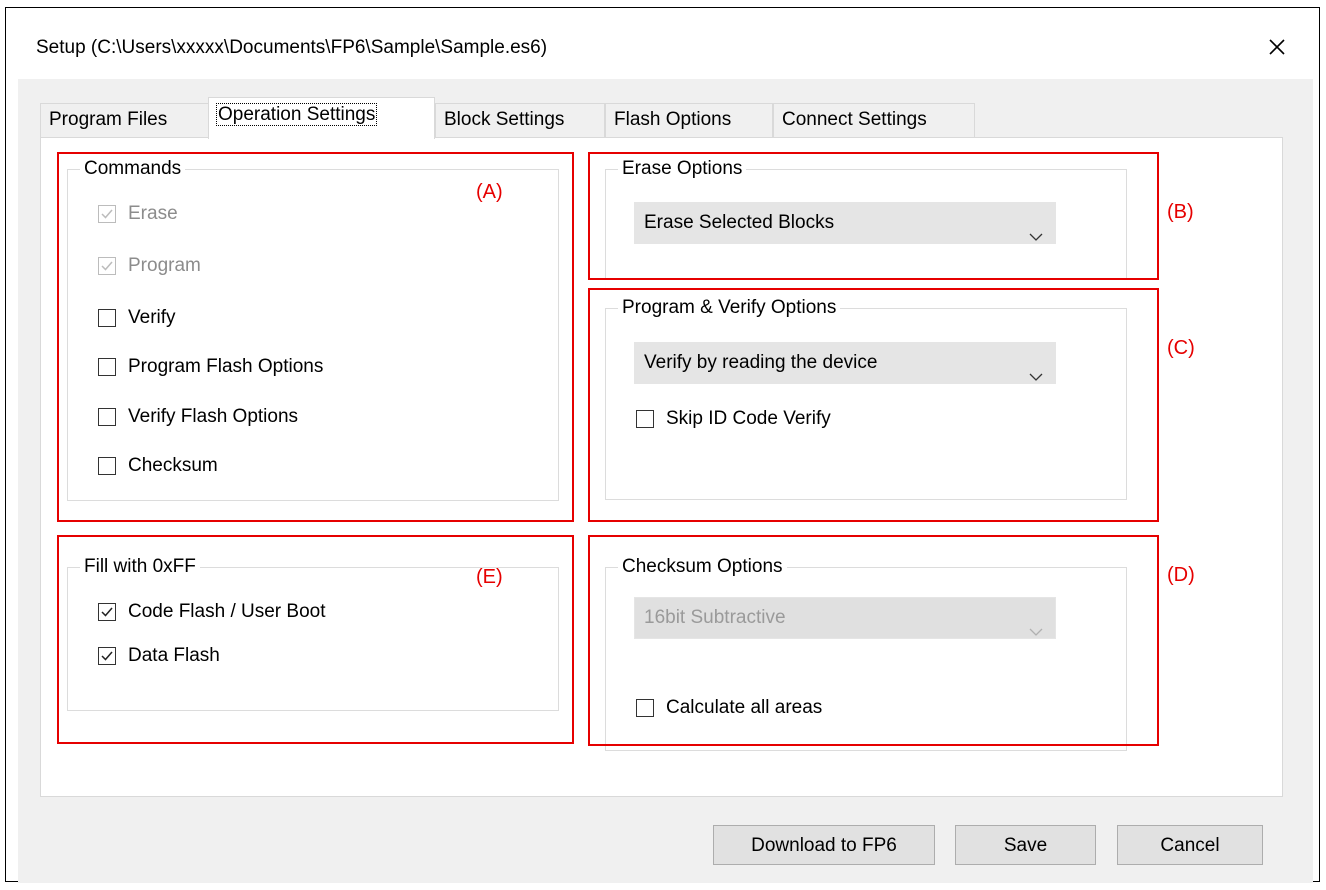 The width and height of the screenshot is (1326, 890). I want to click on annotation-label-e: (E), so click(489, 577).